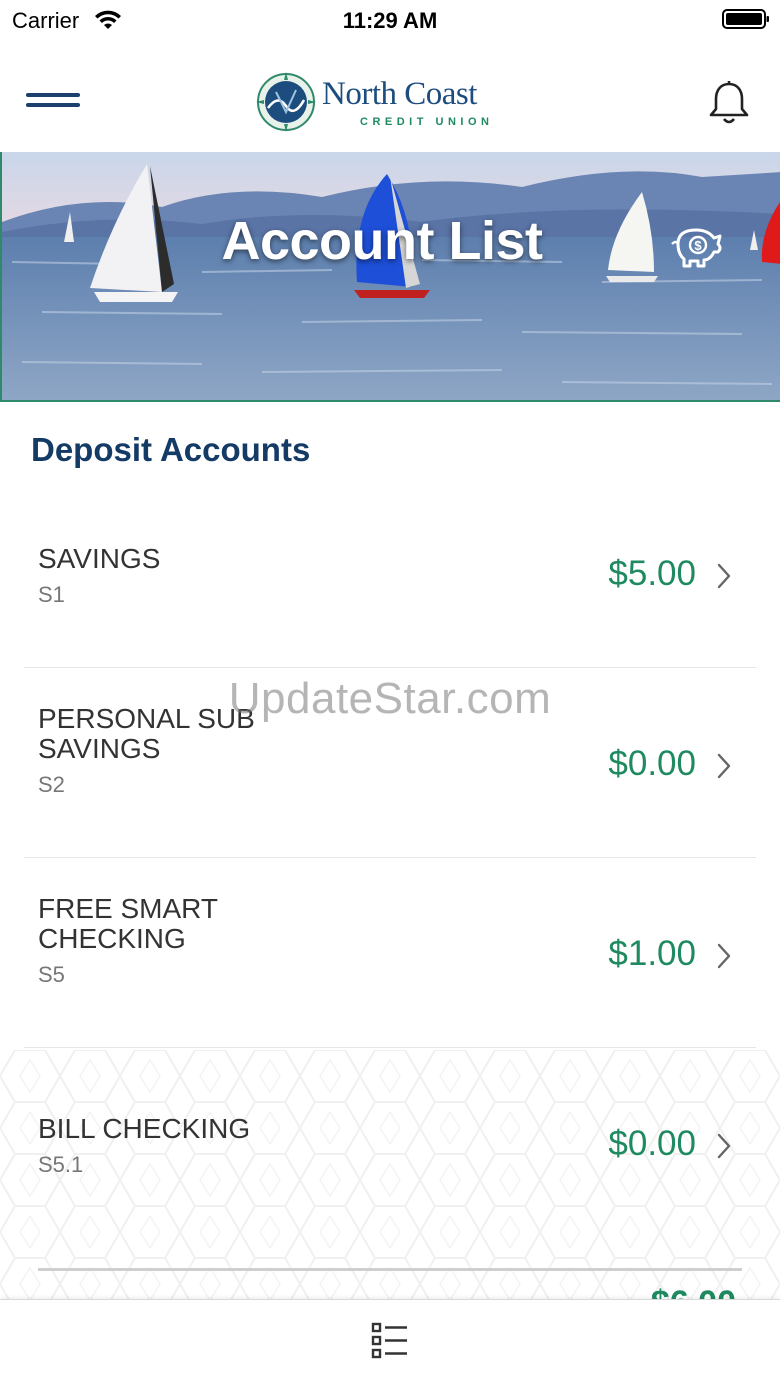  What do you see at coordinates (427, 122) in the screenshot?
I see `logo-subtitle: CREDIT UNION` at bounding box center [427, 122].